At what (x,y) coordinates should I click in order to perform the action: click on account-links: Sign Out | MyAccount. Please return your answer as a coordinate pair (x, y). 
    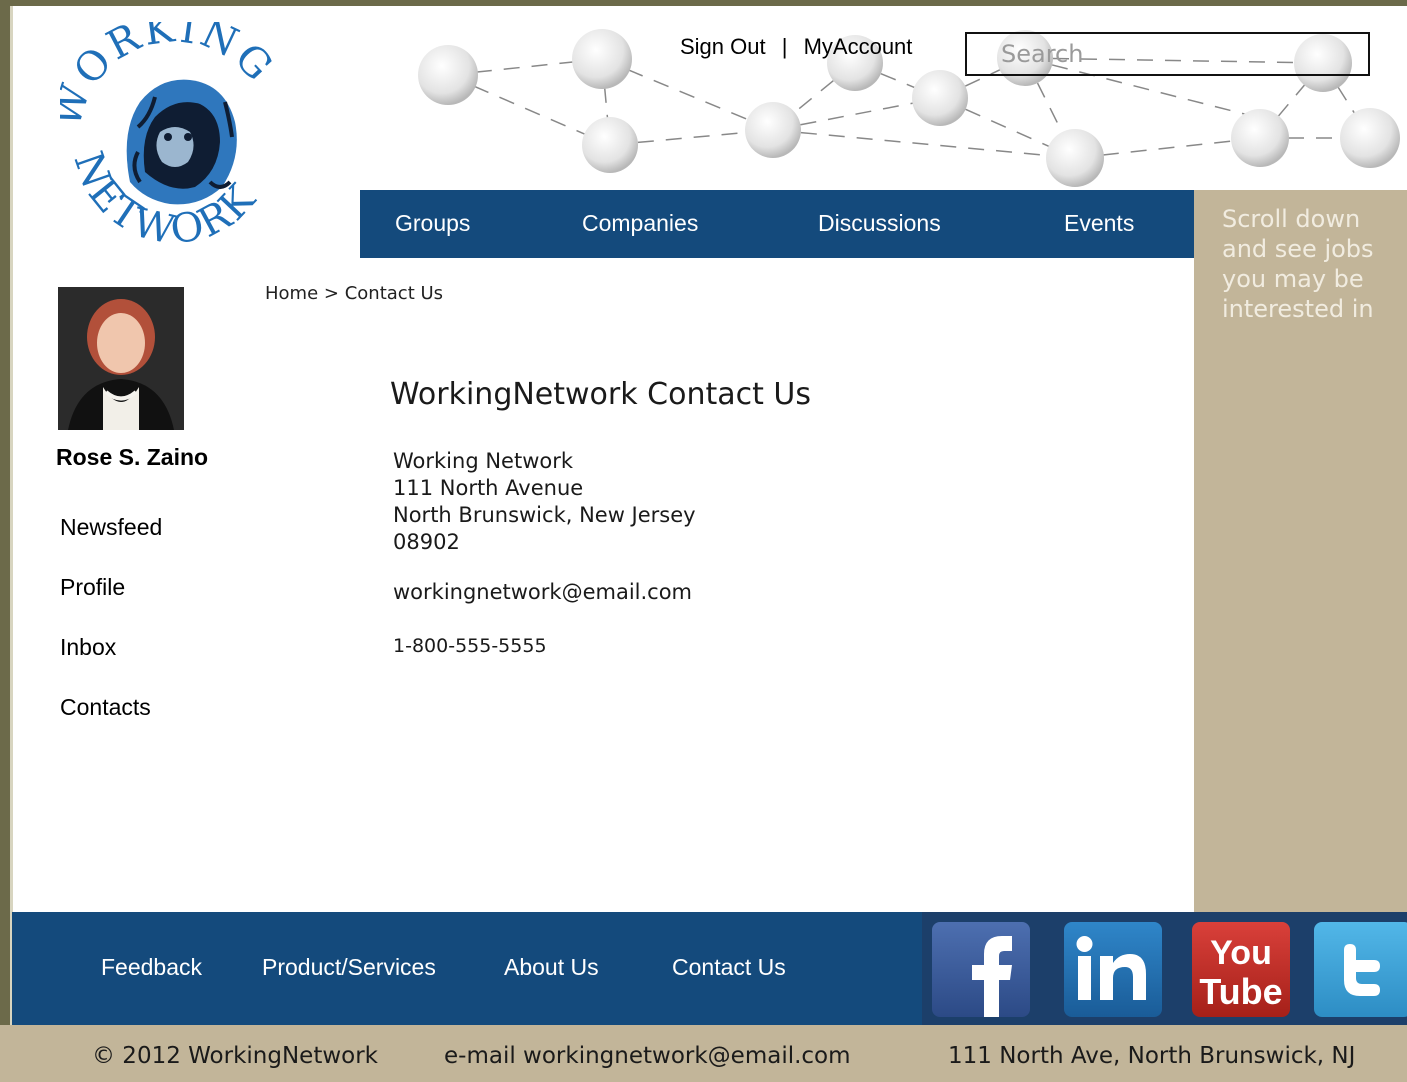
    Looking at the image, I should click on (796, 47).